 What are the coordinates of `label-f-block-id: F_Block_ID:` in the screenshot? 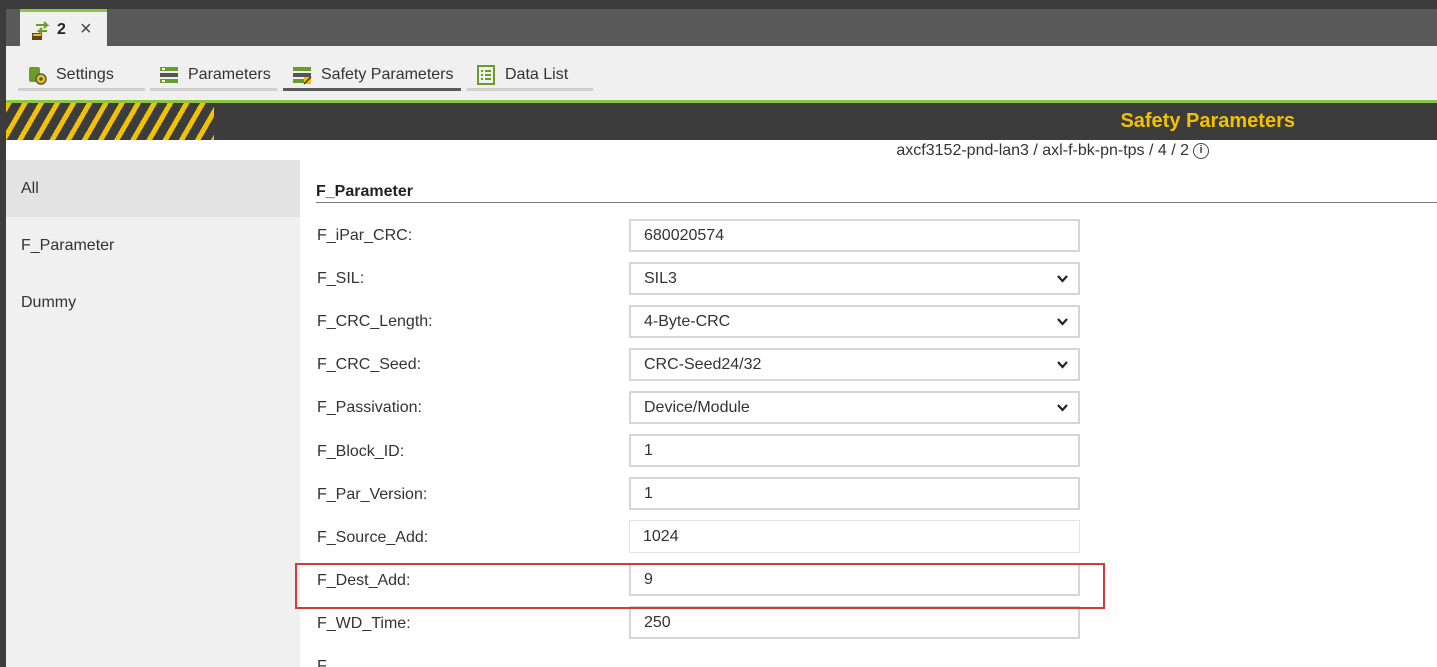 It's located at (361, 451).